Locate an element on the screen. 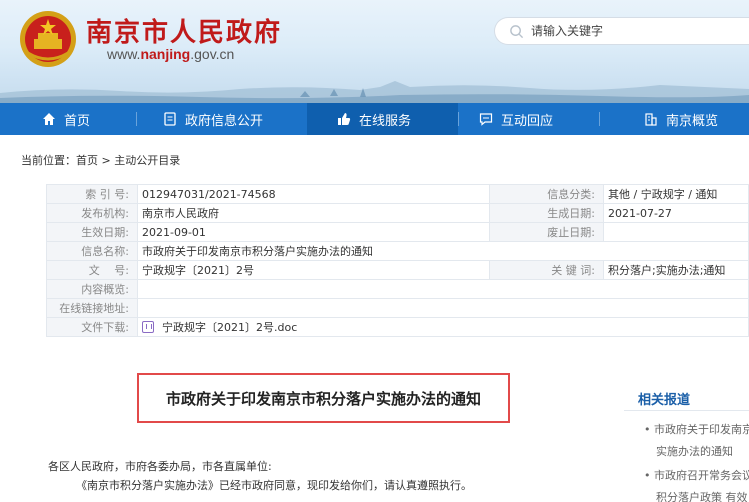 This screenshot has width=749, height=502. table-row: 文 号: 宁政规字〔2021〕2号 关 键 词: 积分落户;实施办法;通知 is located at coordinates (397, 270).